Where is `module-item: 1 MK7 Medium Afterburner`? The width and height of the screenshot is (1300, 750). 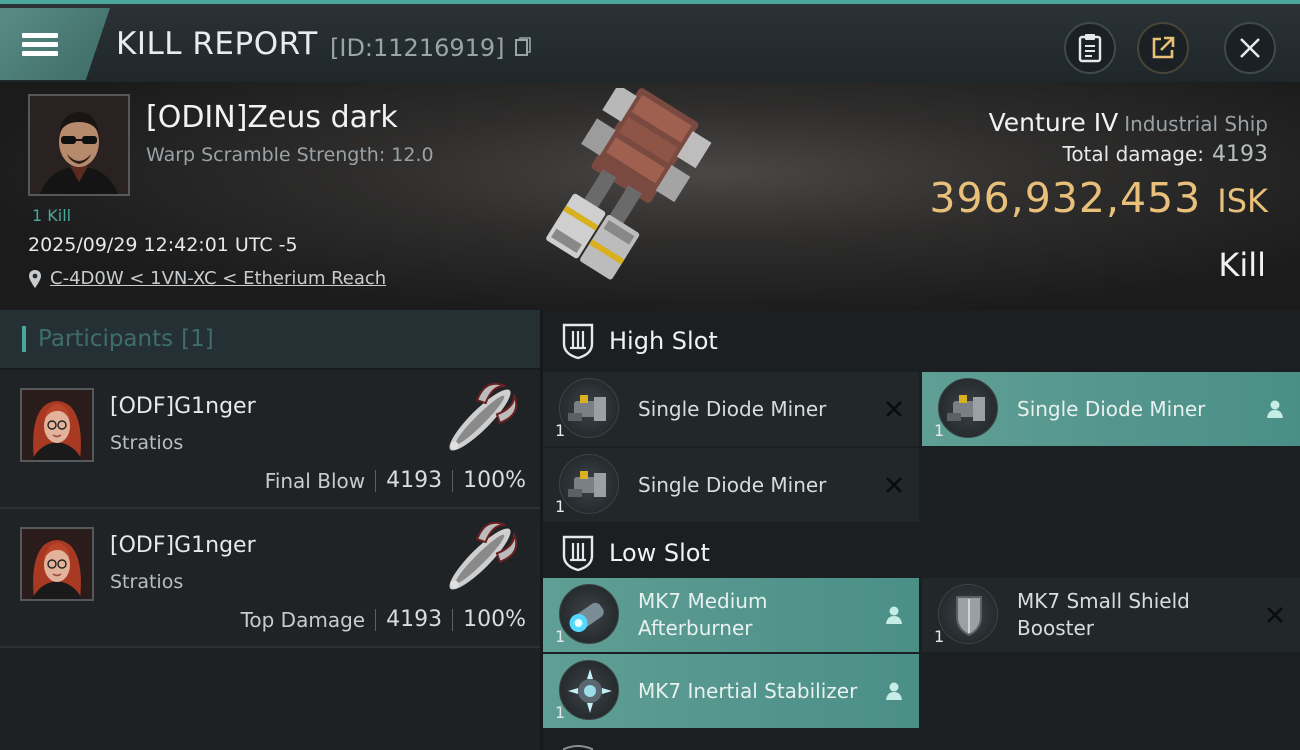
module-item: 1 MK7 Medium Afterburner is located at coordinates (731, 615).